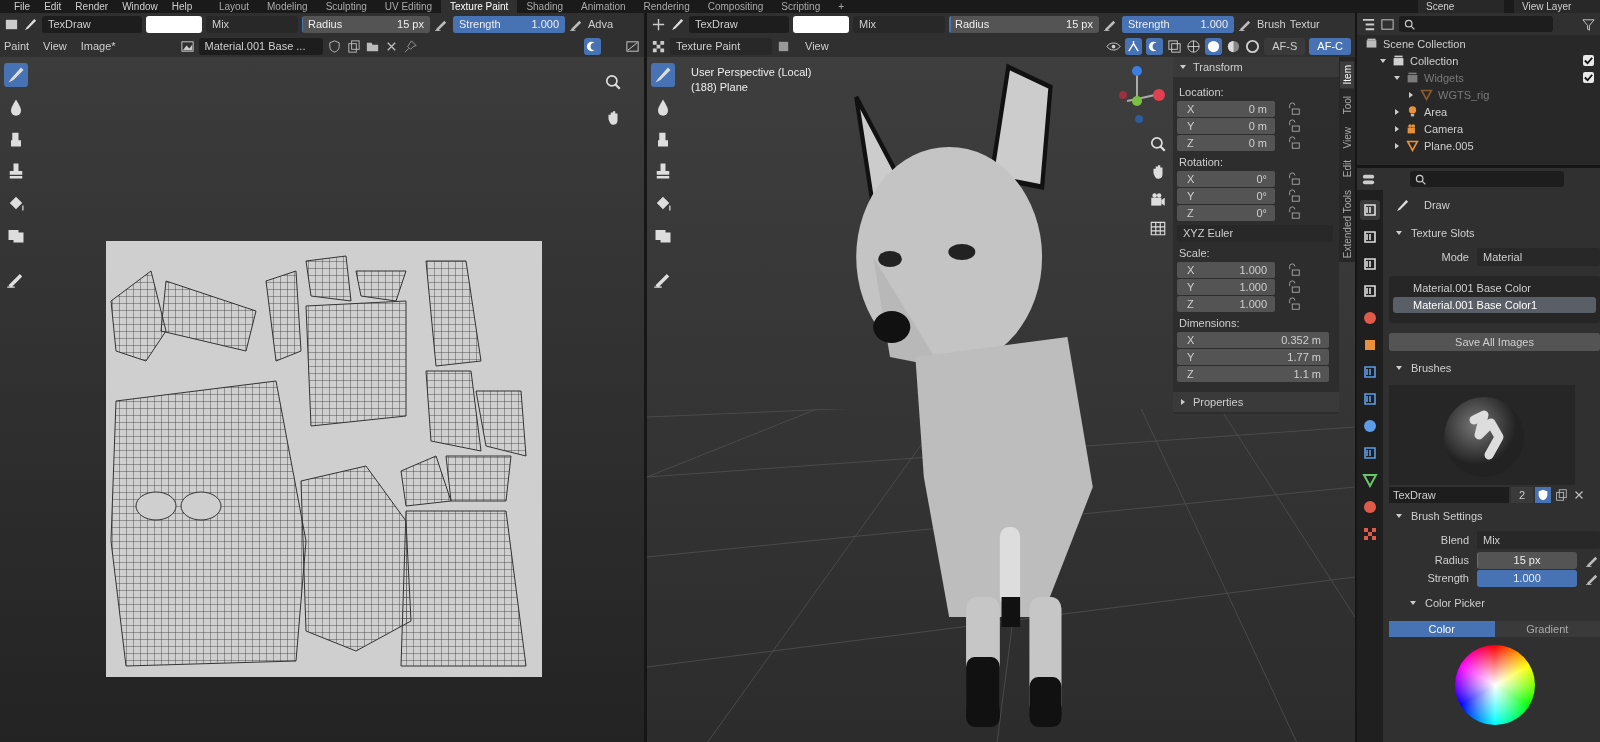  What do you see at coordinates (1226, 143) in the screenshot?
I see `number-field: Z 0 m` at bounding box center [1226, 143].